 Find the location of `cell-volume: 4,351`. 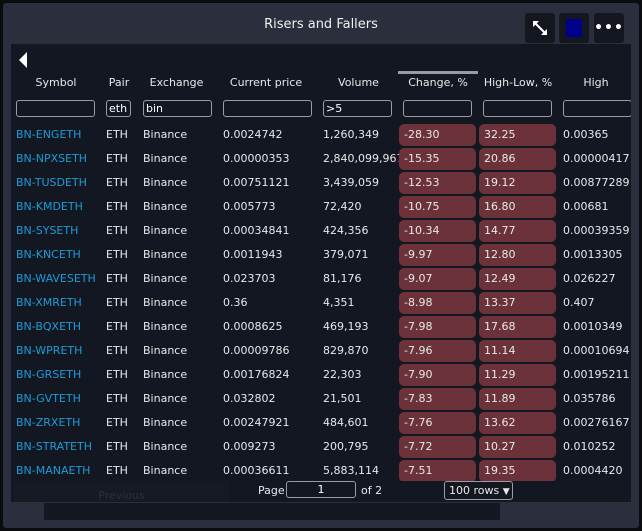

cell-volume: 4,351 is located at coordinates (339, 302).